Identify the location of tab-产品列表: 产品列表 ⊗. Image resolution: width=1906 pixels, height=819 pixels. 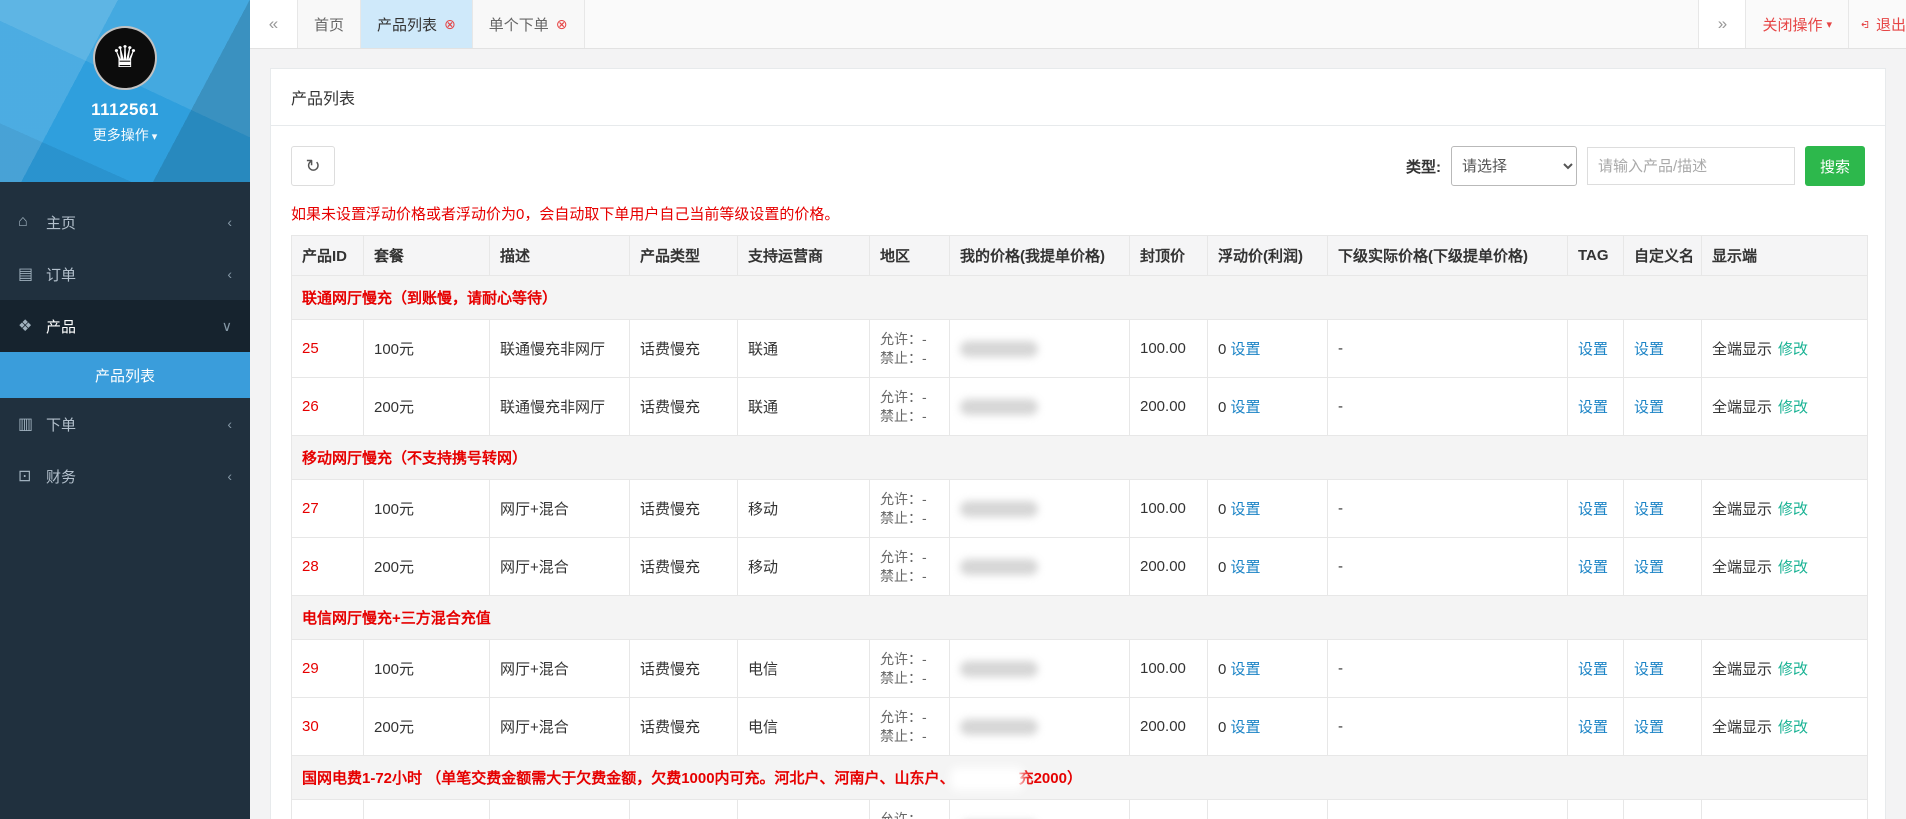
(417, 24).